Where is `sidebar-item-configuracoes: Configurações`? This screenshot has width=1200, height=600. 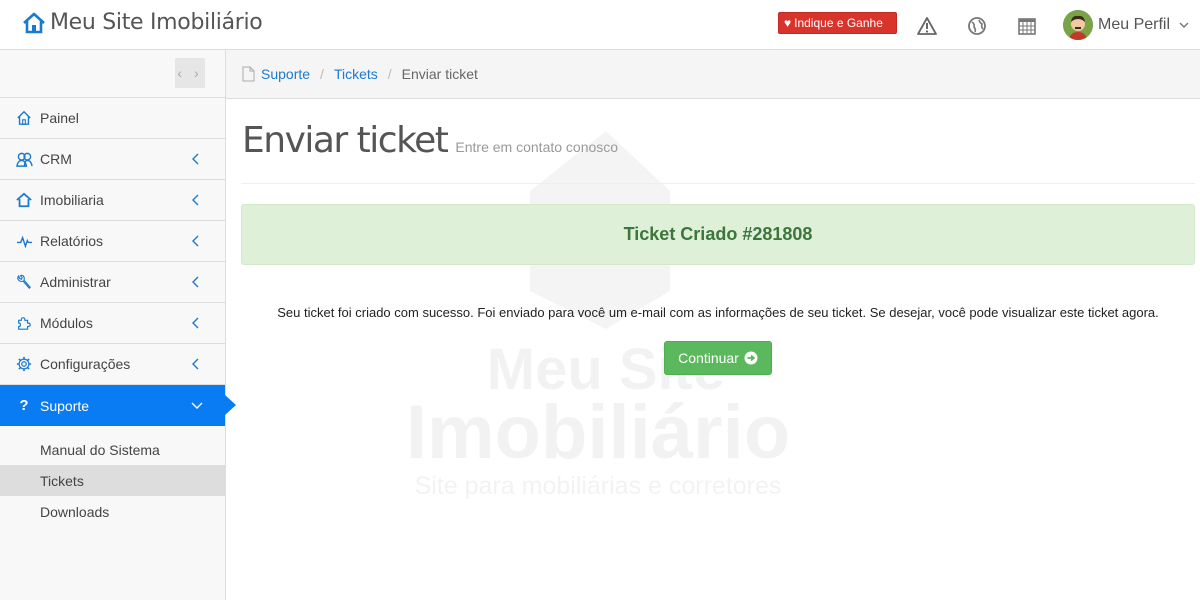 sidebar-item-configuracoes: Configurações is located at coordinates (112, 364).